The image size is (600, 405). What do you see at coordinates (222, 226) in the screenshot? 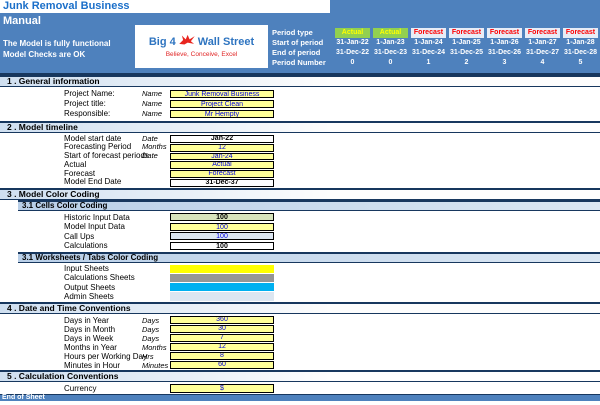
I see `input-cell-model-input-data: 100` at bounding box center [222, 226].